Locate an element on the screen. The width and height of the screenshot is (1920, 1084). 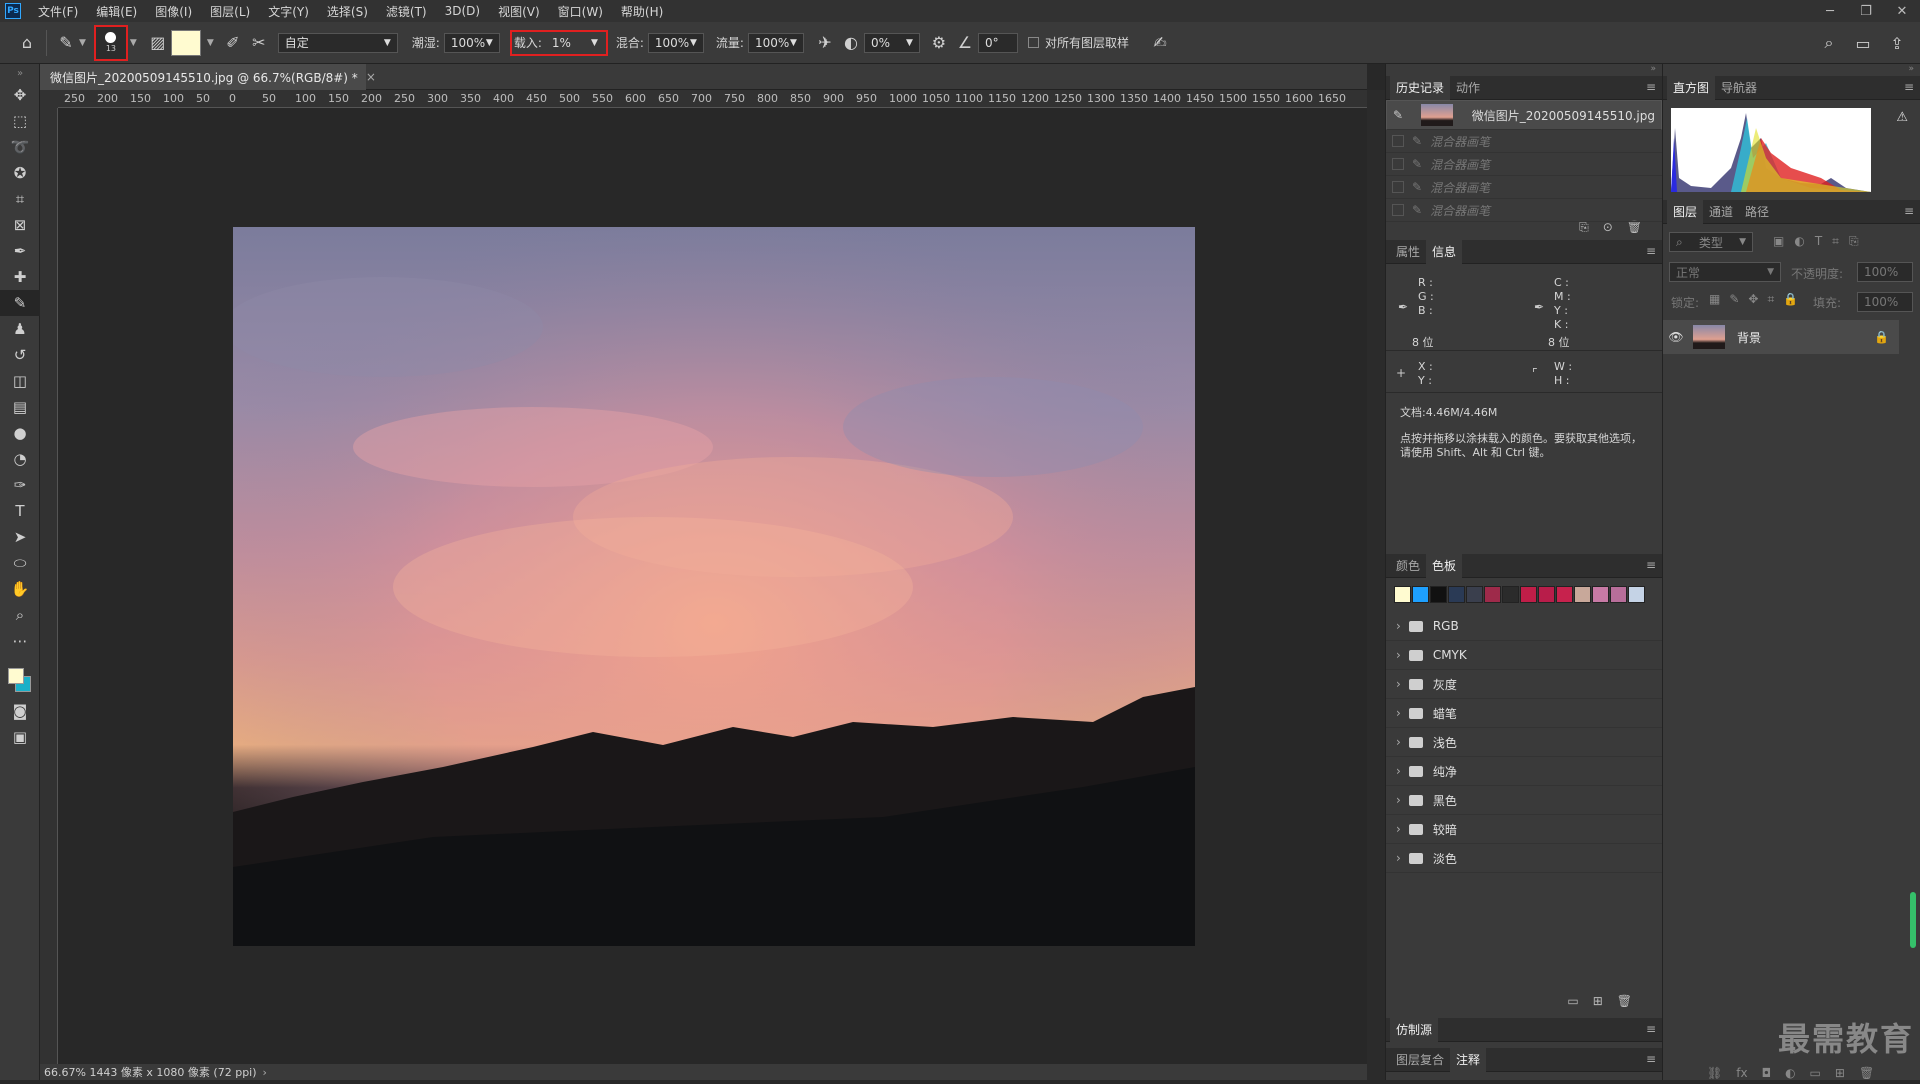
tab-actions: 动作 is located at coordinates (1468, 88).